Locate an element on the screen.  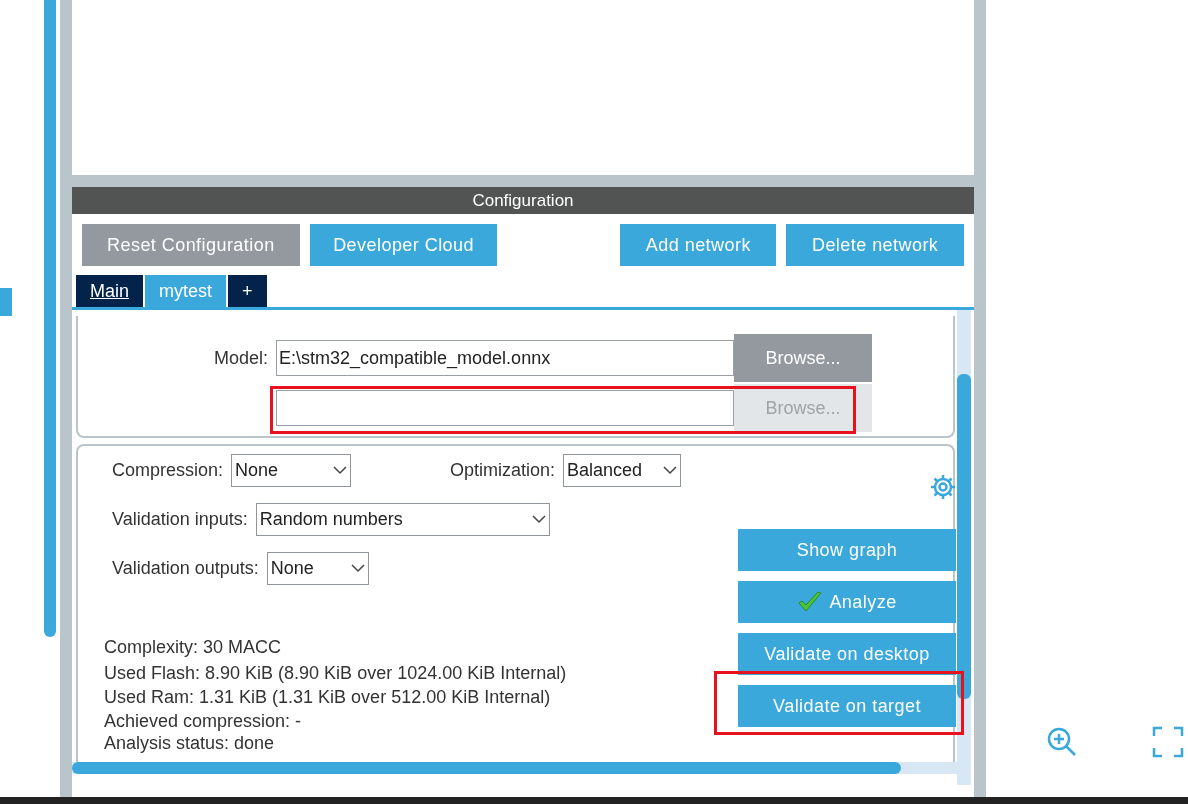
side-button: Validate on target is located at coordinates (847, 706).